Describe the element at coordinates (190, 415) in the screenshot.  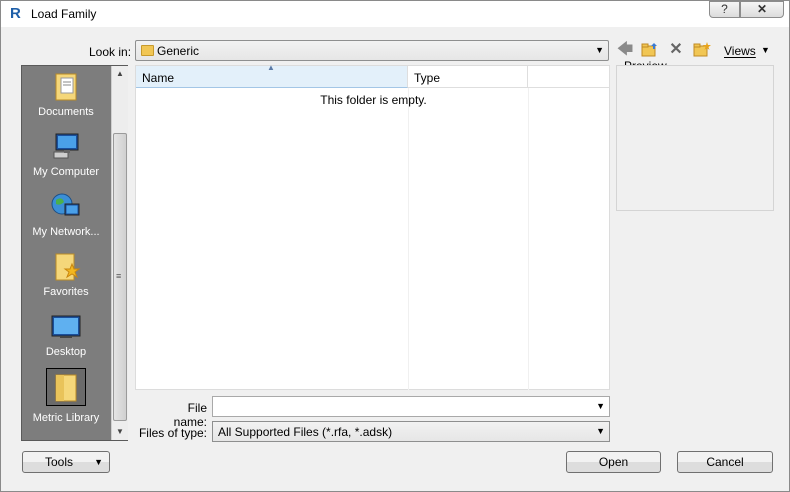
I see `file-name-label: File name:` at that location.